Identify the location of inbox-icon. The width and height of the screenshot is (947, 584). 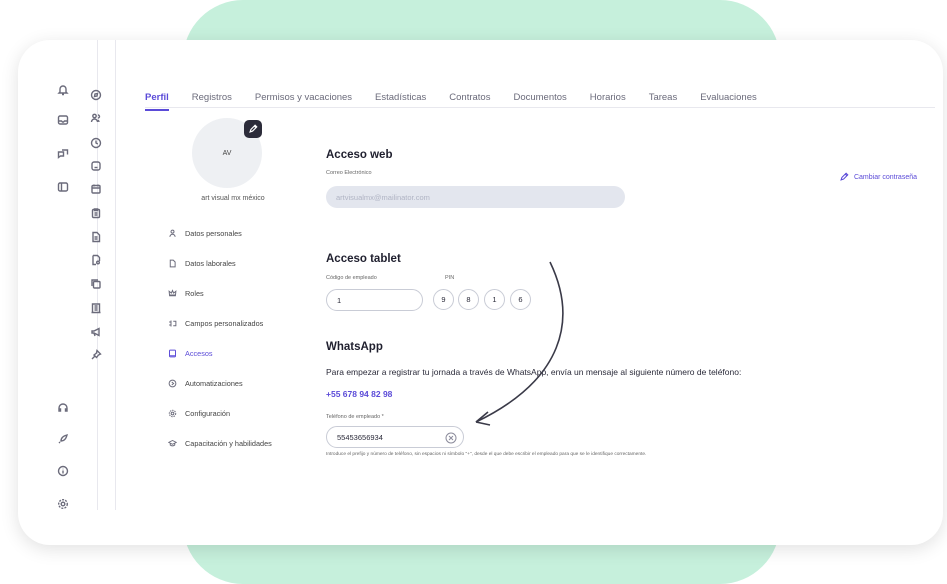
(63, 120).